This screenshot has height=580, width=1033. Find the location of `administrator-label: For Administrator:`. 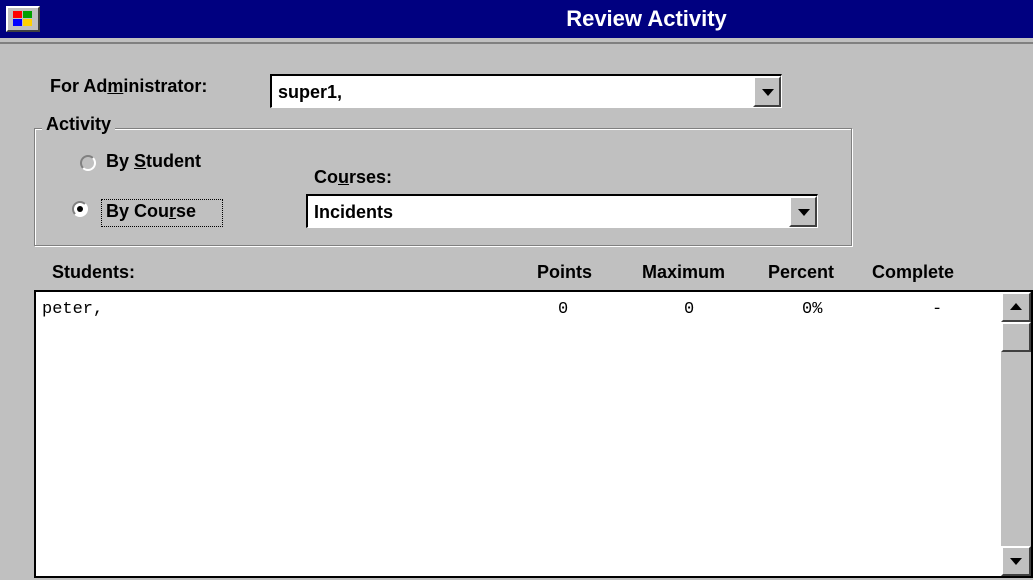

administrator-label: For Administrator: is located at coordinates (129, 86).